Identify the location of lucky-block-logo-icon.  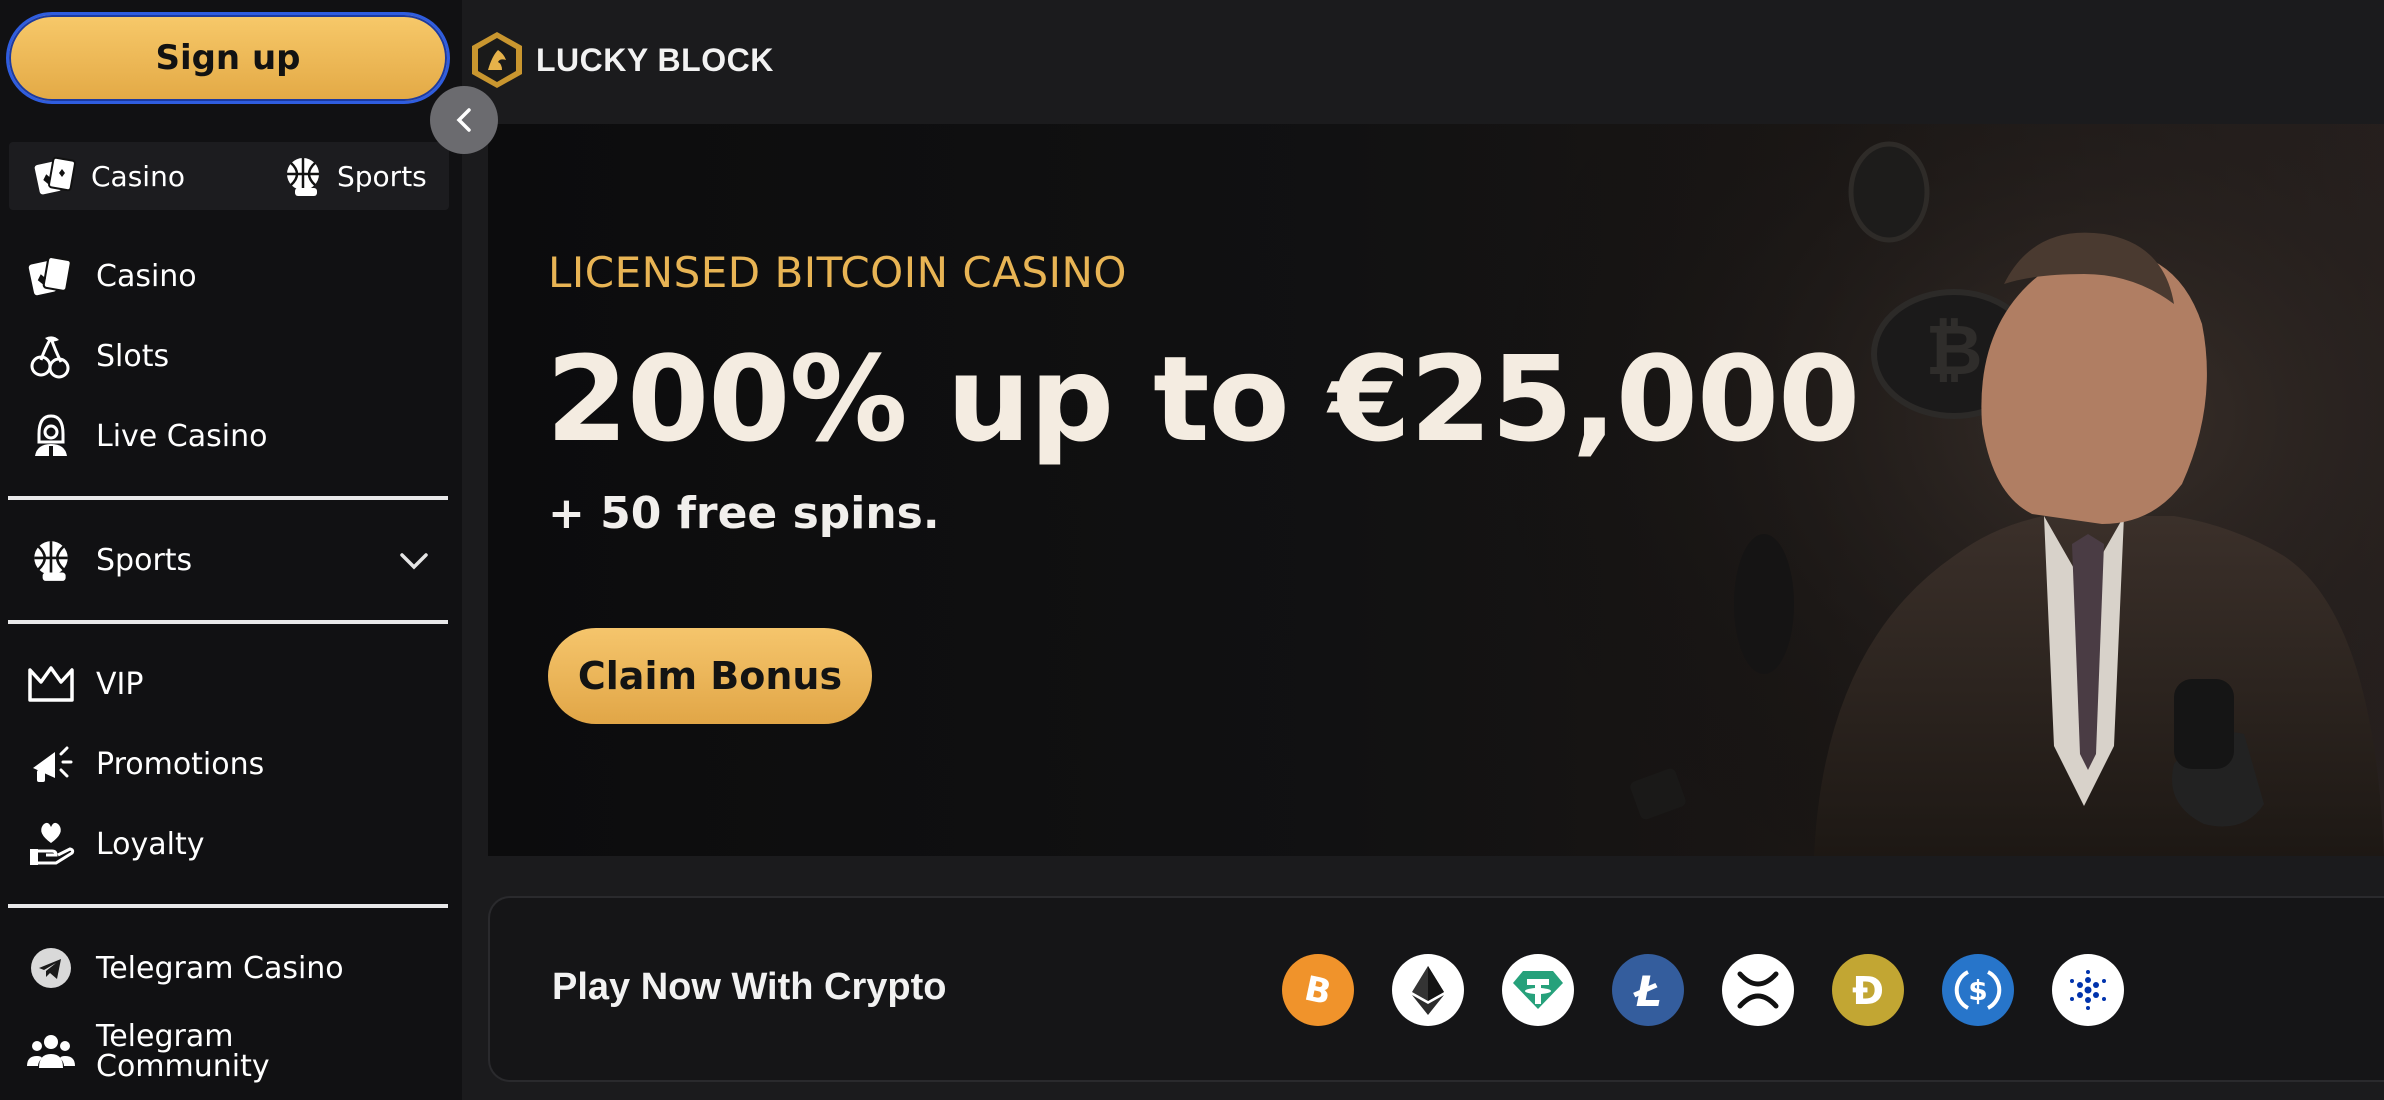
(497, 60).